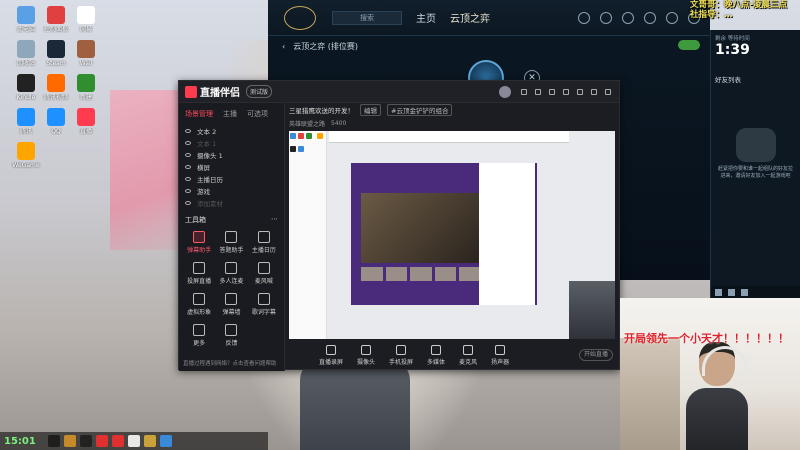 This screenshot has height=450, width=800. I want to click on sa-tab: 可选项, so click(257, 114).